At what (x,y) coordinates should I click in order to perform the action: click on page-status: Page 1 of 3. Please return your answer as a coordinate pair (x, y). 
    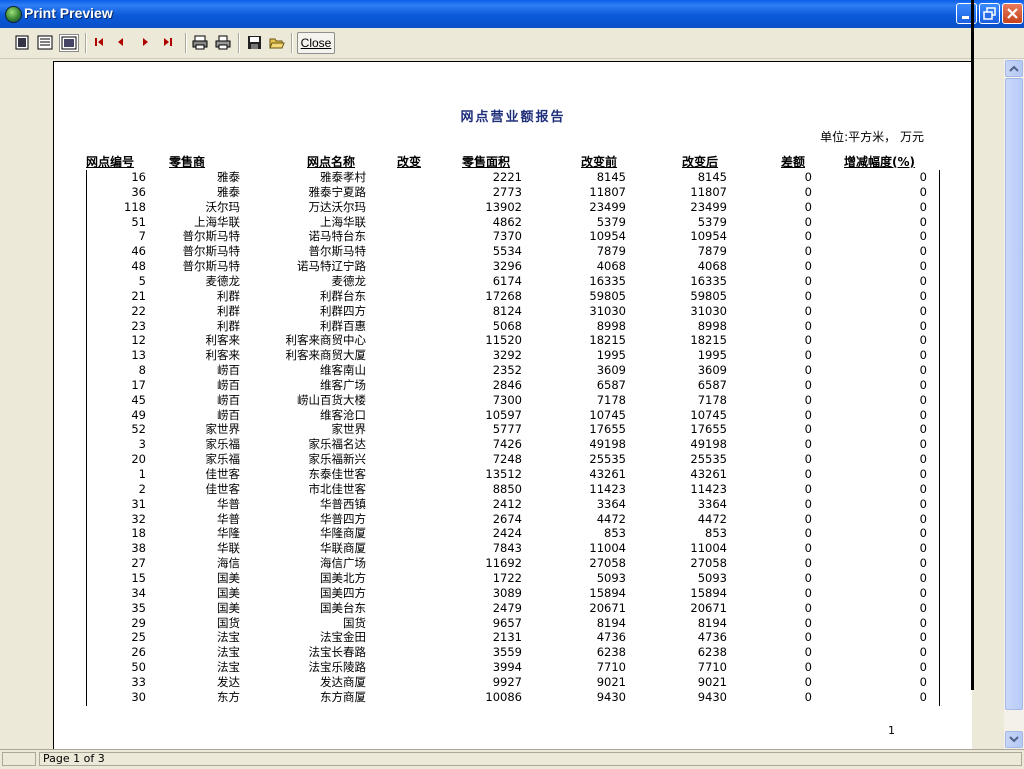
    Looking at the image, I should click on (530, 759).